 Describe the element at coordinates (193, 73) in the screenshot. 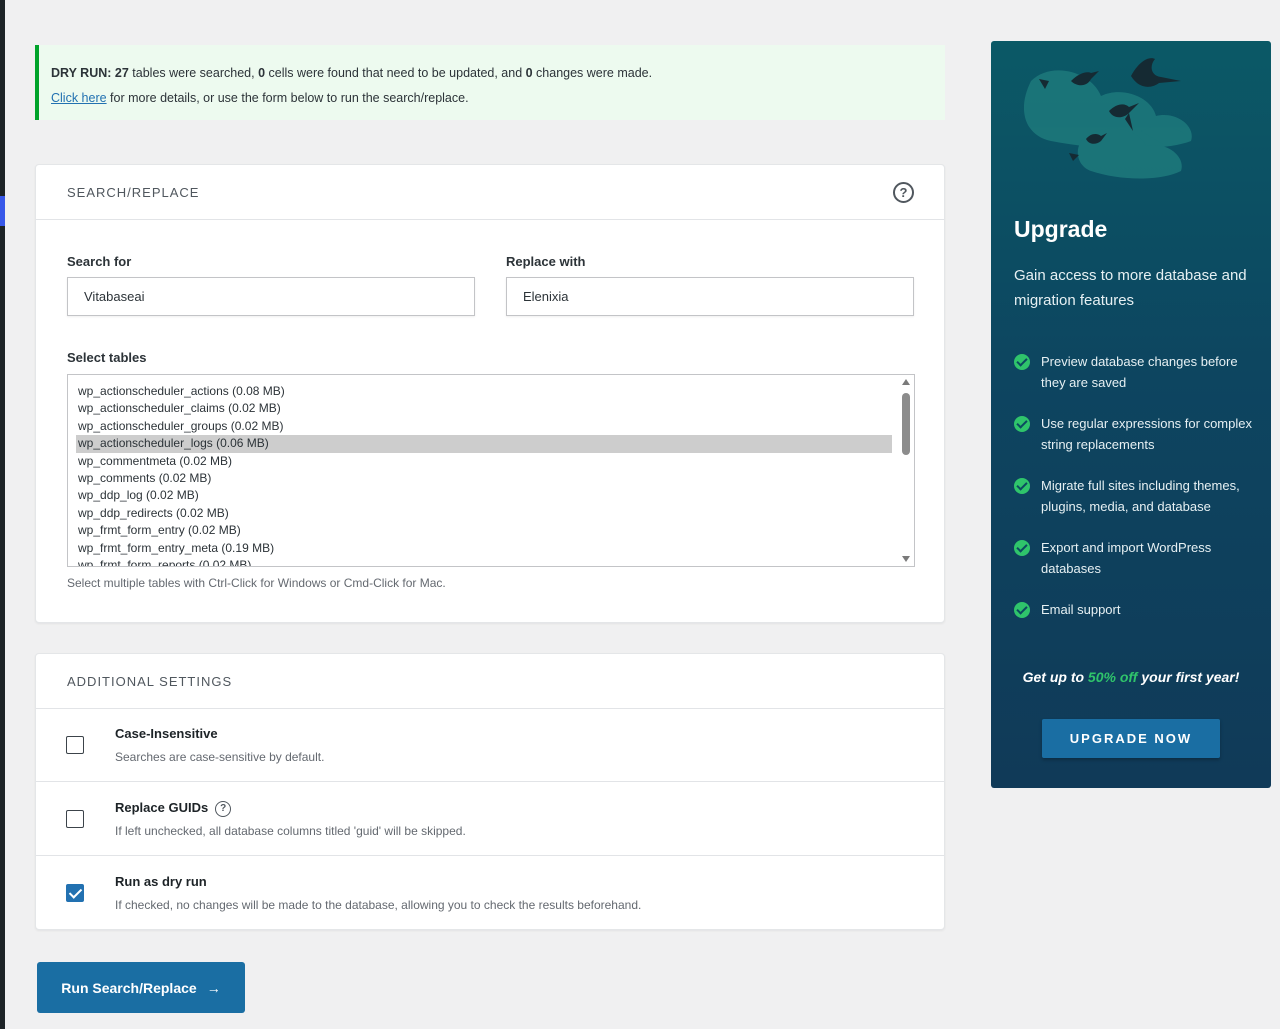

I see `notice-text-1: tables were searched,` at that location.